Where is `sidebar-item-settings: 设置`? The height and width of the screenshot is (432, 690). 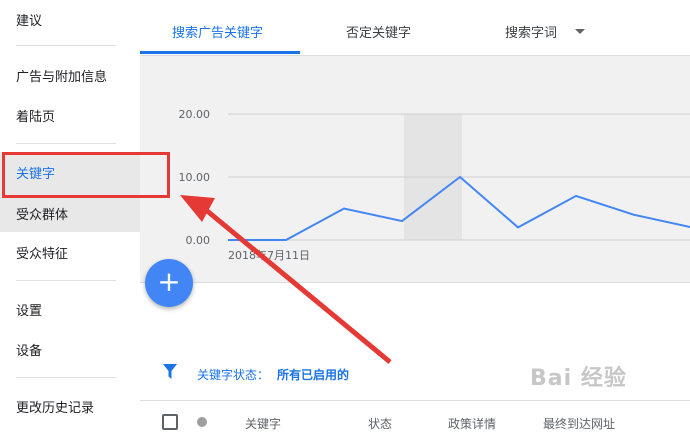 sidebar-item-settings: 设置 is located at coordinates (29, 309).